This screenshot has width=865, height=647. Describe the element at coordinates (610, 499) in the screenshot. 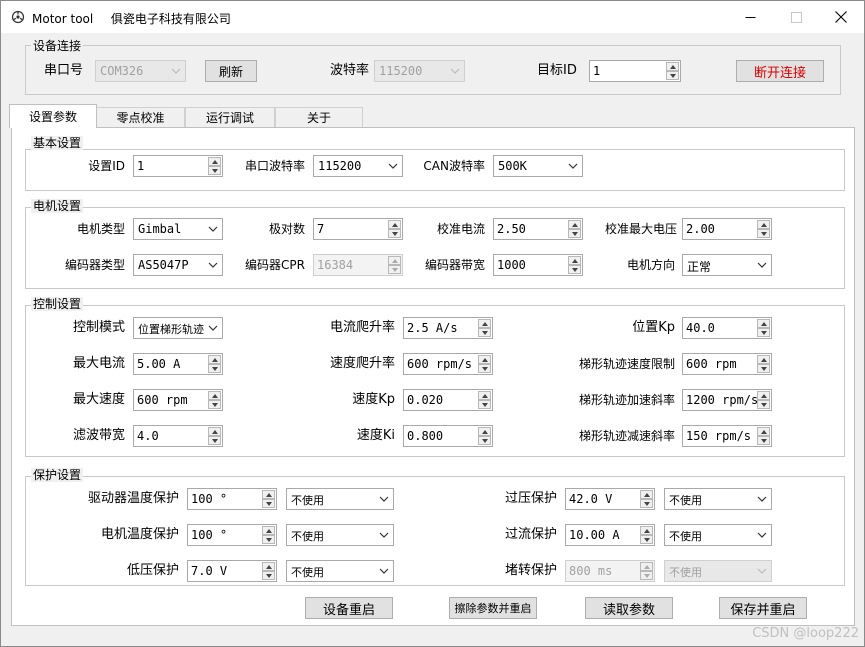

I see `over-voltage-spinbox: 42.0 V` at that location.